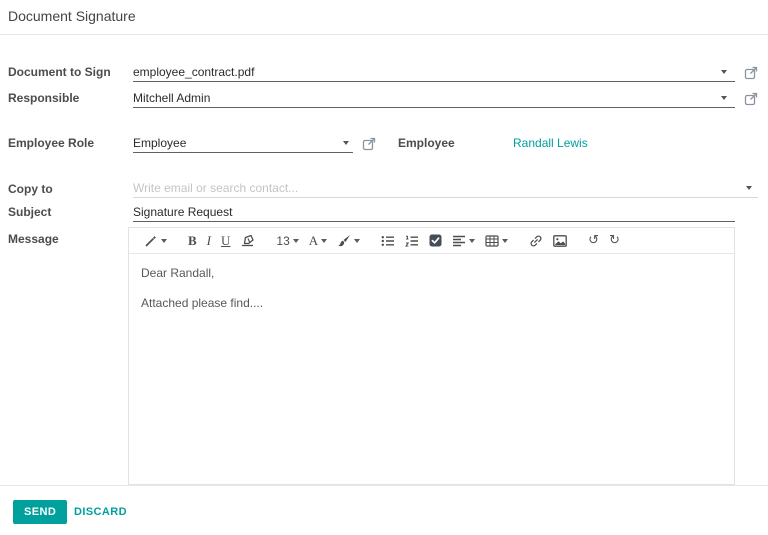 The width and height of the screenshot is (768, 535). Describe the element at coordinates (40, 512) in the screenshot. I see `send-button: SEND` at that location.